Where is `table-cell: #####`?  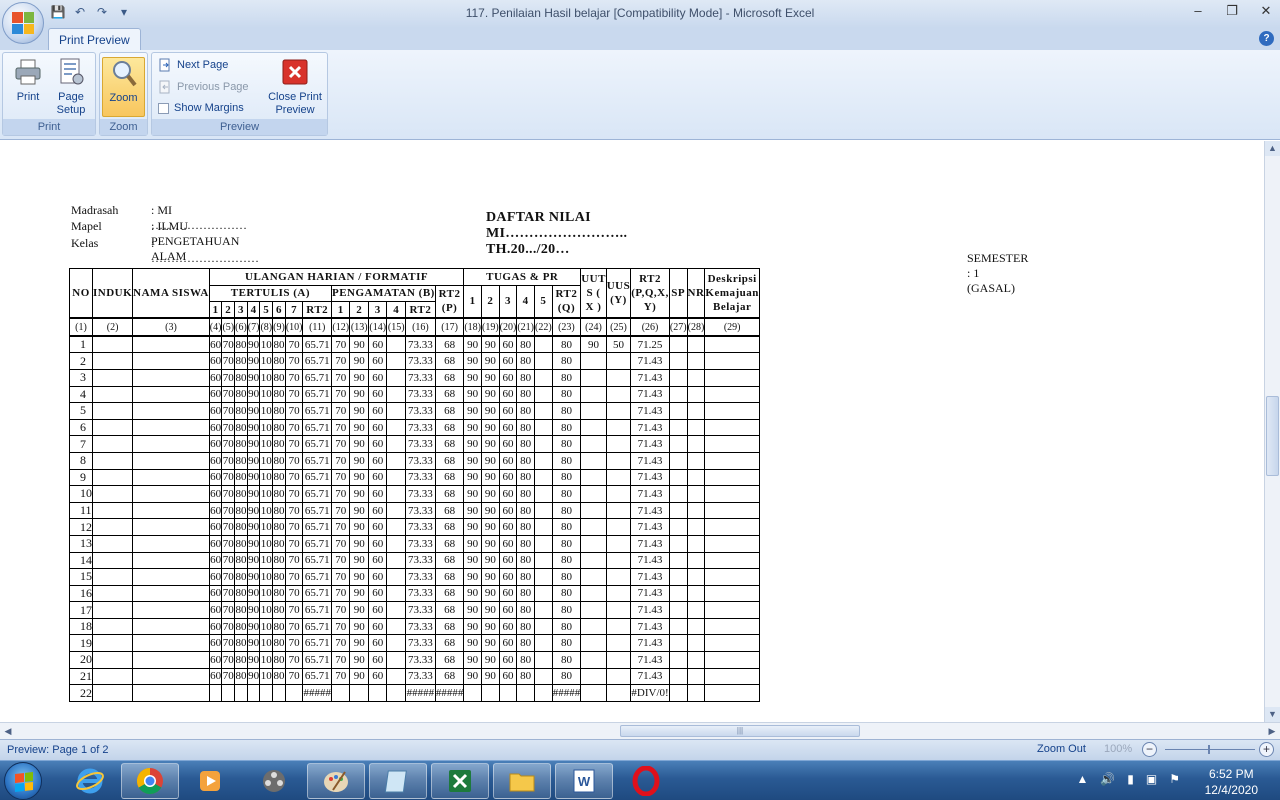 table-cell: ##### is located at coordinates (566, 693).